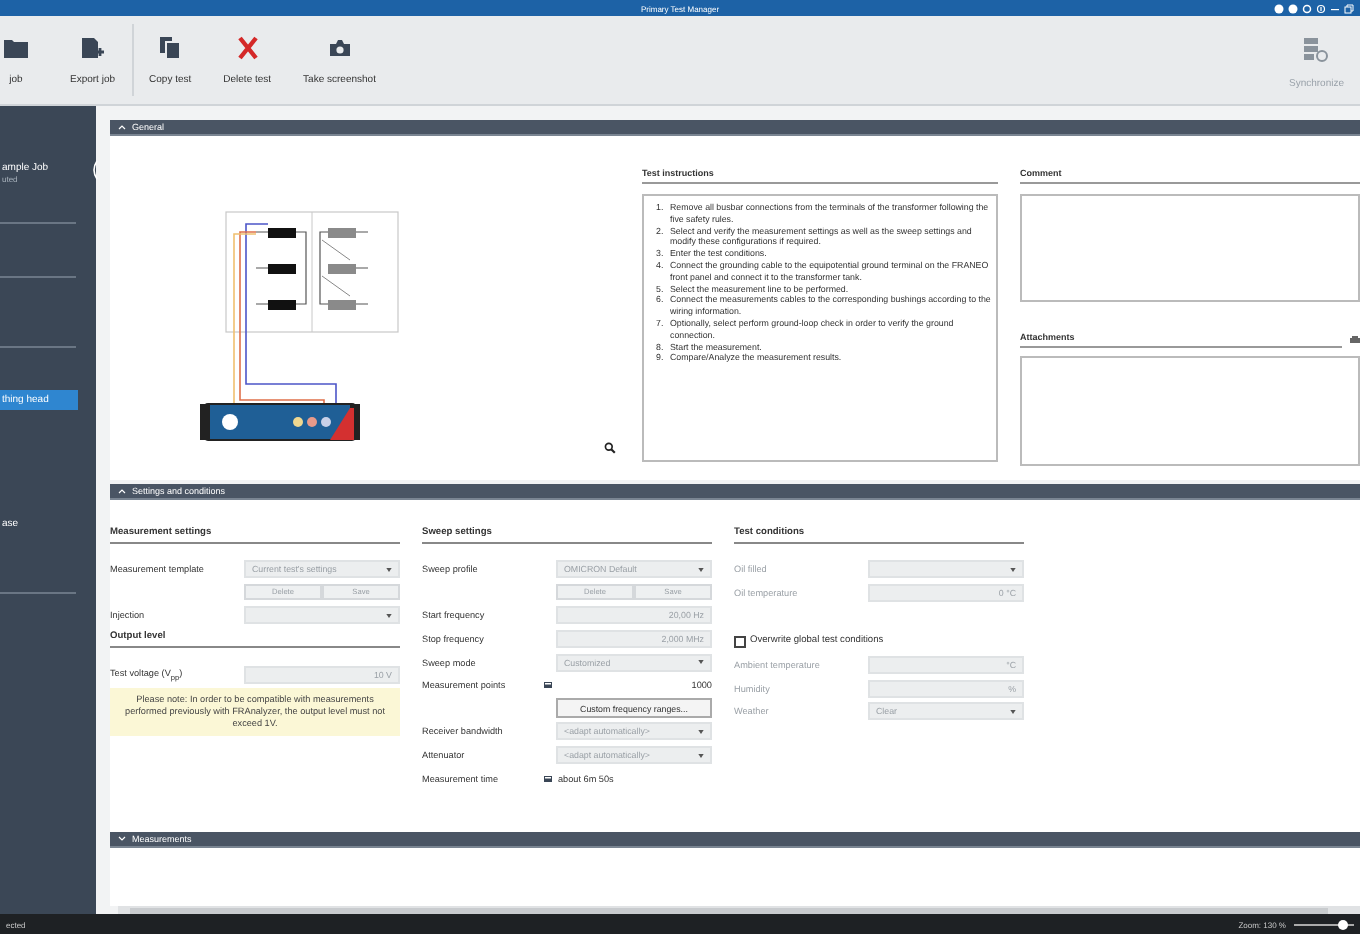  Describe the element at coordinates (339, 48) in the screenshot. I see `camera-icon` at that location.